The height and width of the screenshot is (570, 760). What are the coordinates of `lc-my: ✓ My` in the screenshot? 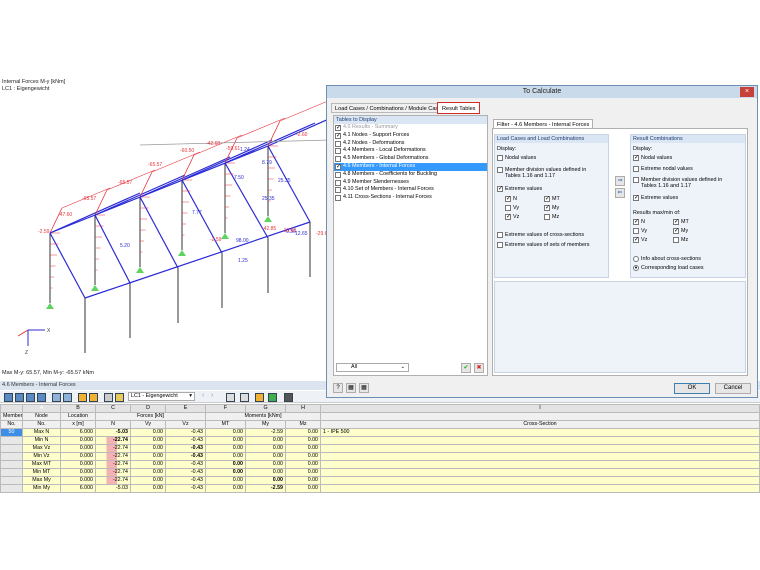 It's located at (551, 208).